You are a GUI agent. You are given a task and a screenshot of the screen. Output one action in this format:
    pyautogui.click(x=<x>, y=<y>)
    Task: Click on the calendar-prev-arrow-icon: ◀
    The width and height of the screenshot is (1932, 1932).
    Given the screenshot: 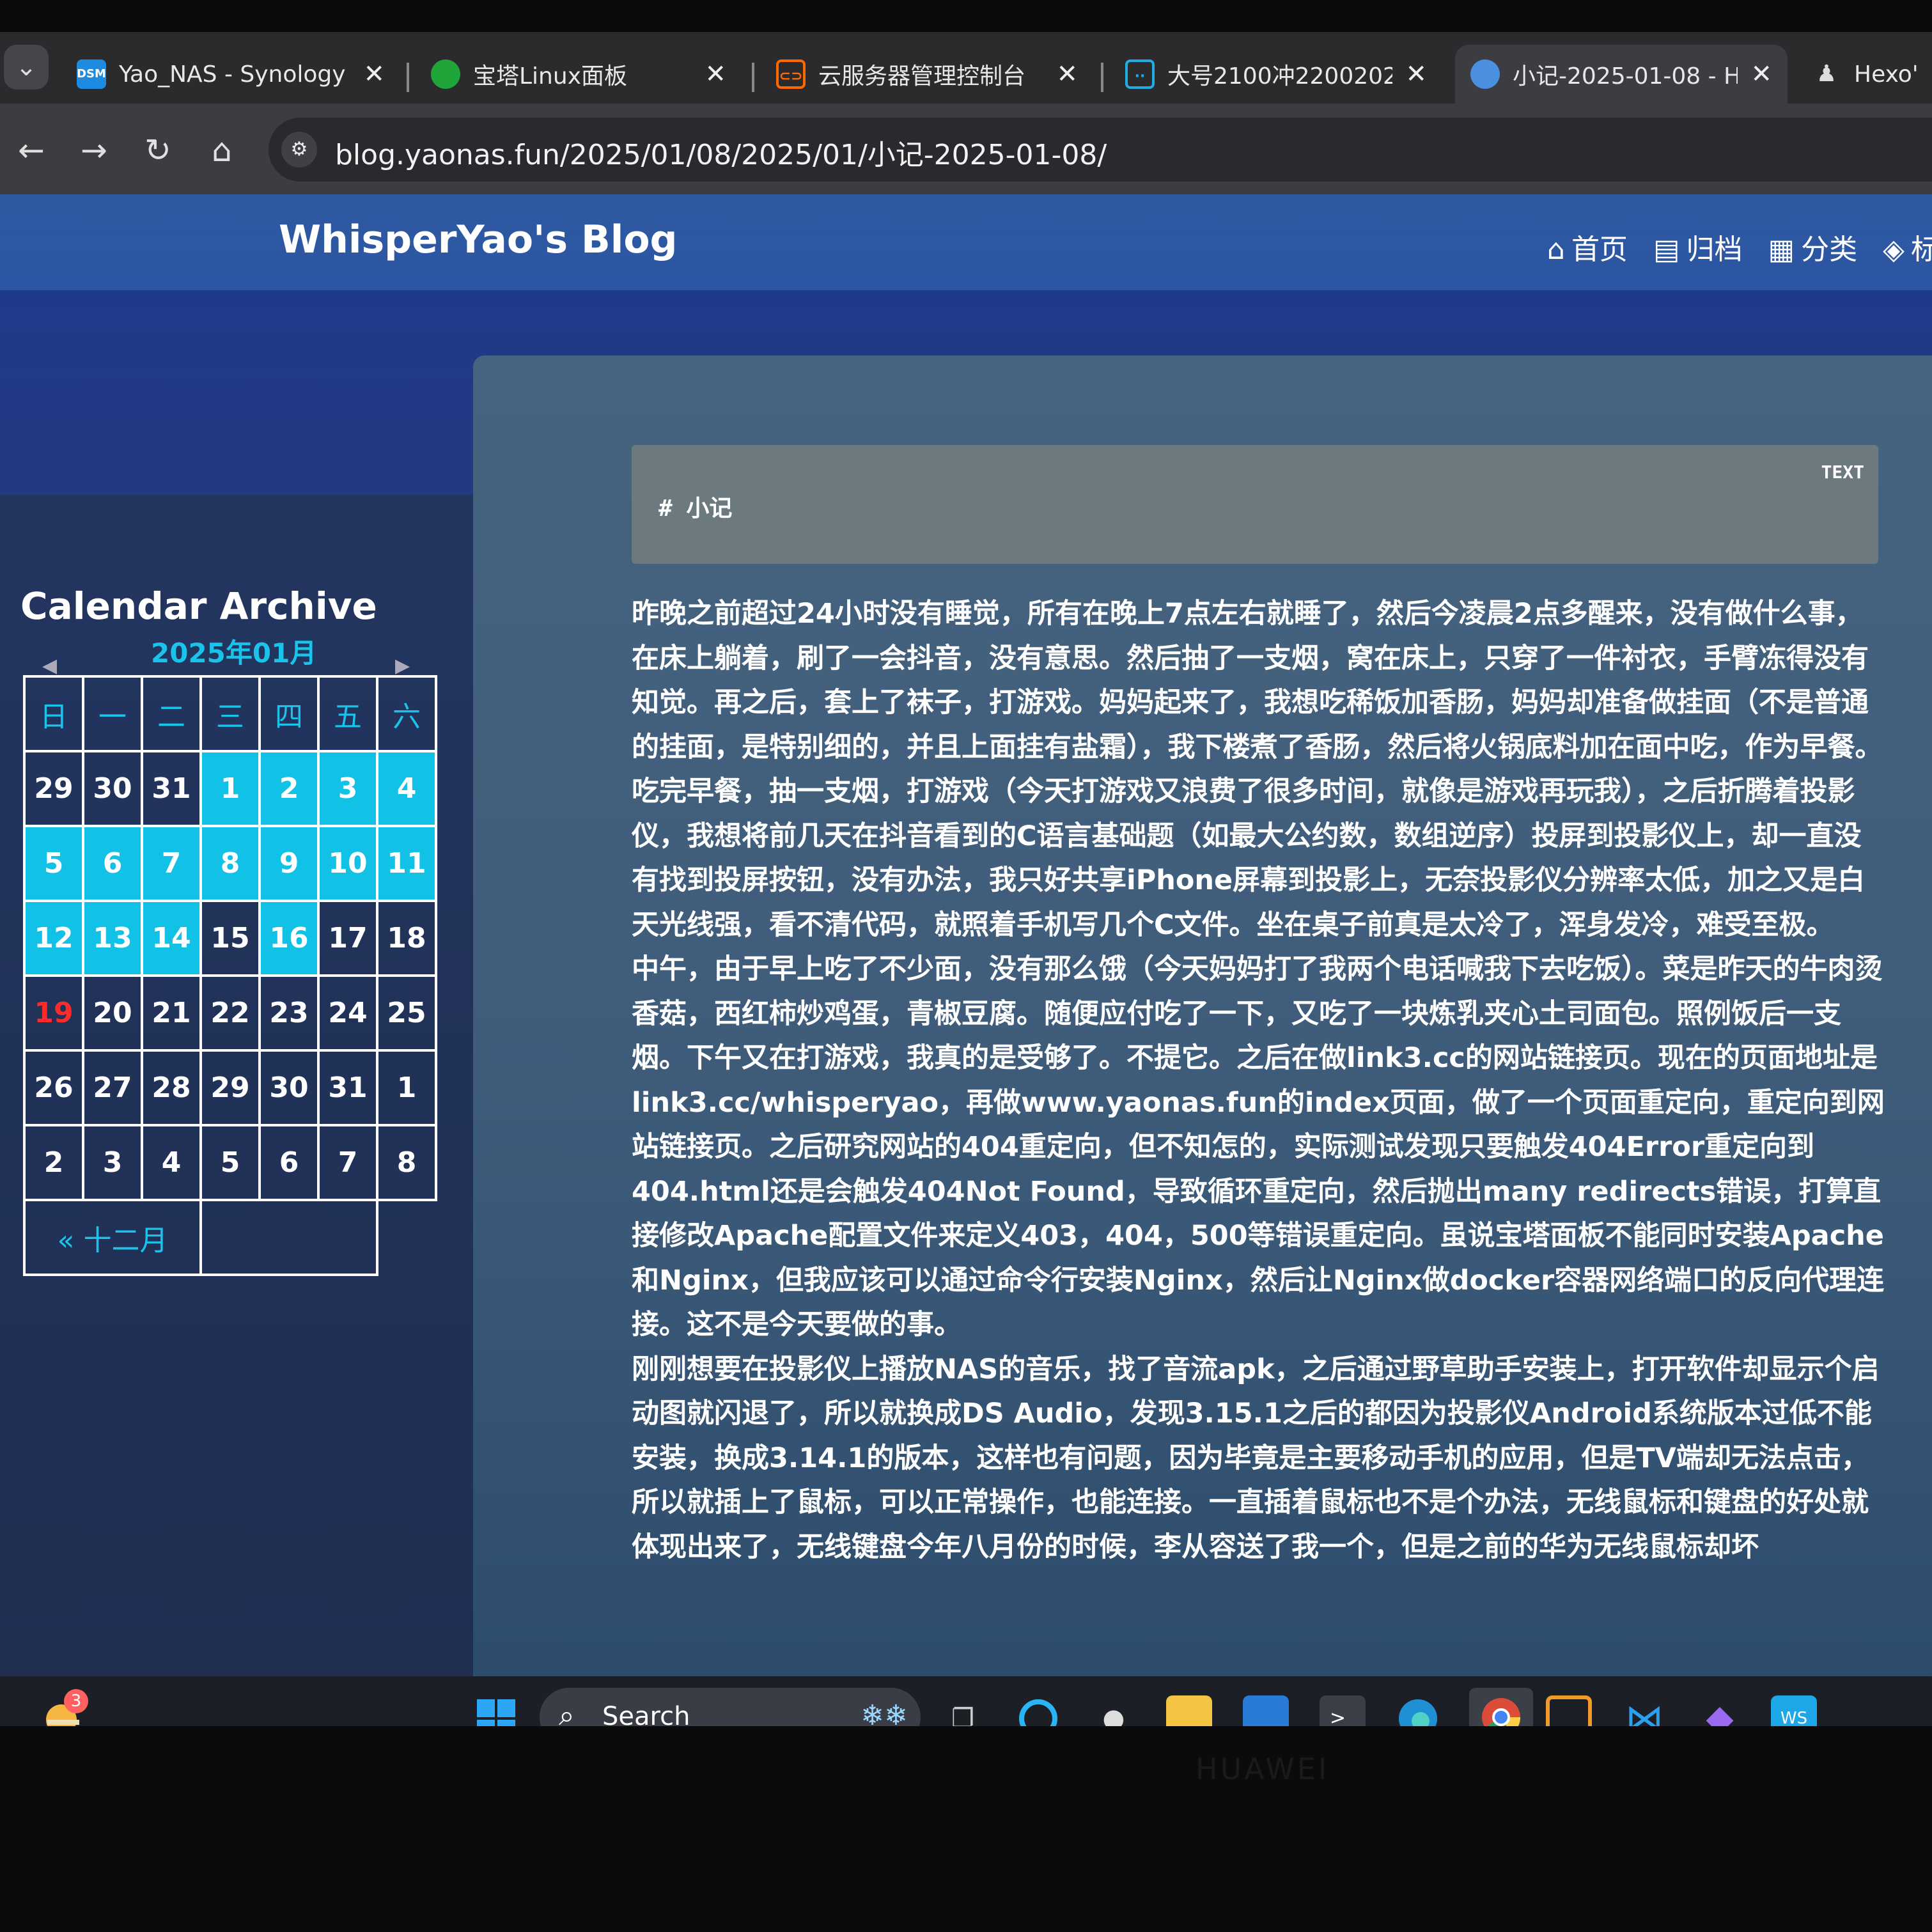 What is the action you would take?
    pyautogui.click(x=49, y=666)
    